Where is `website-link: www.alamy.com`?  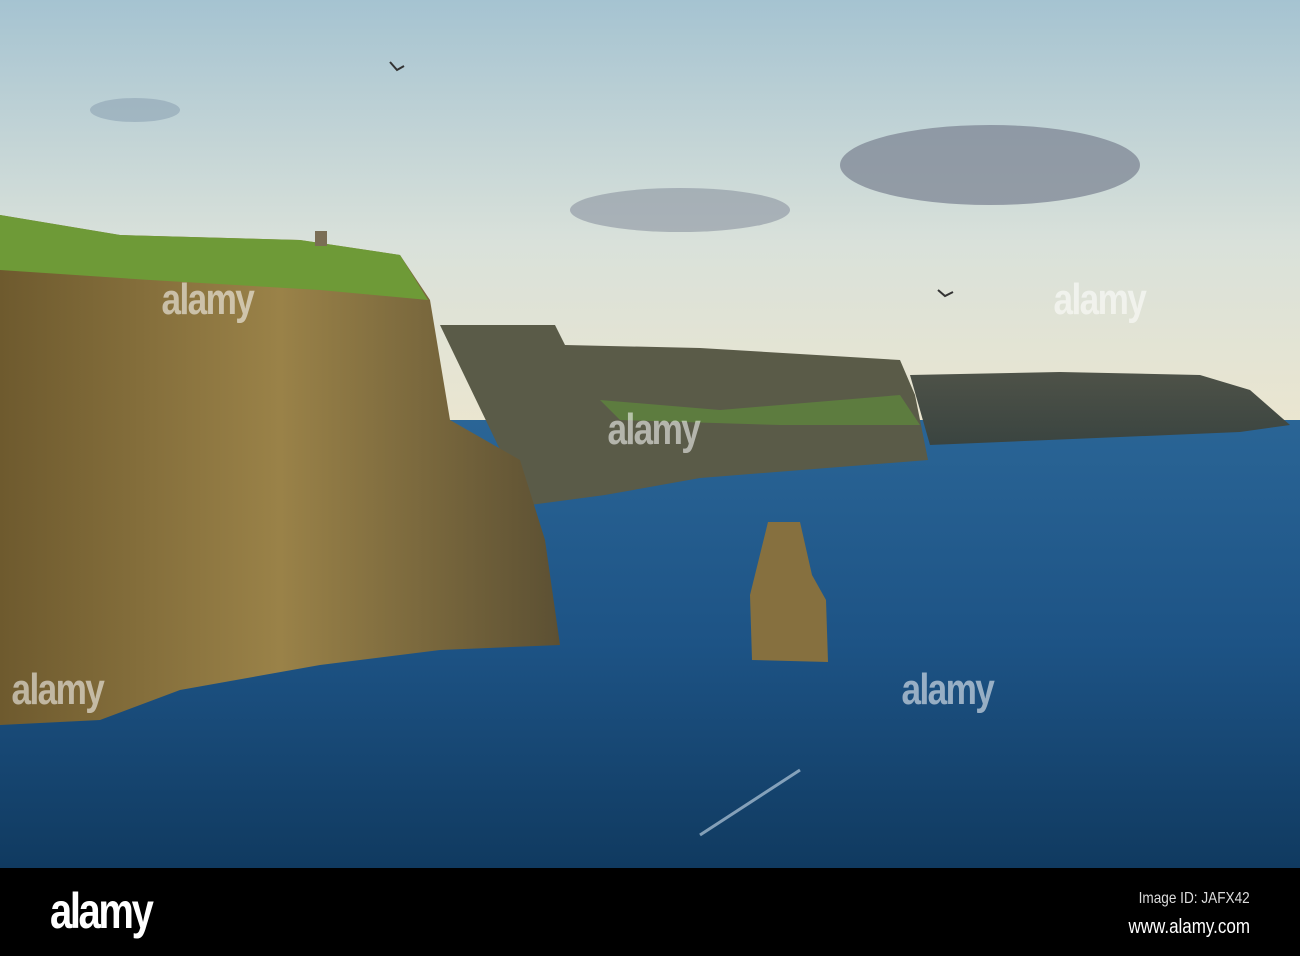
website-link: www.alamy.com is located at coordinates (1189, 927).